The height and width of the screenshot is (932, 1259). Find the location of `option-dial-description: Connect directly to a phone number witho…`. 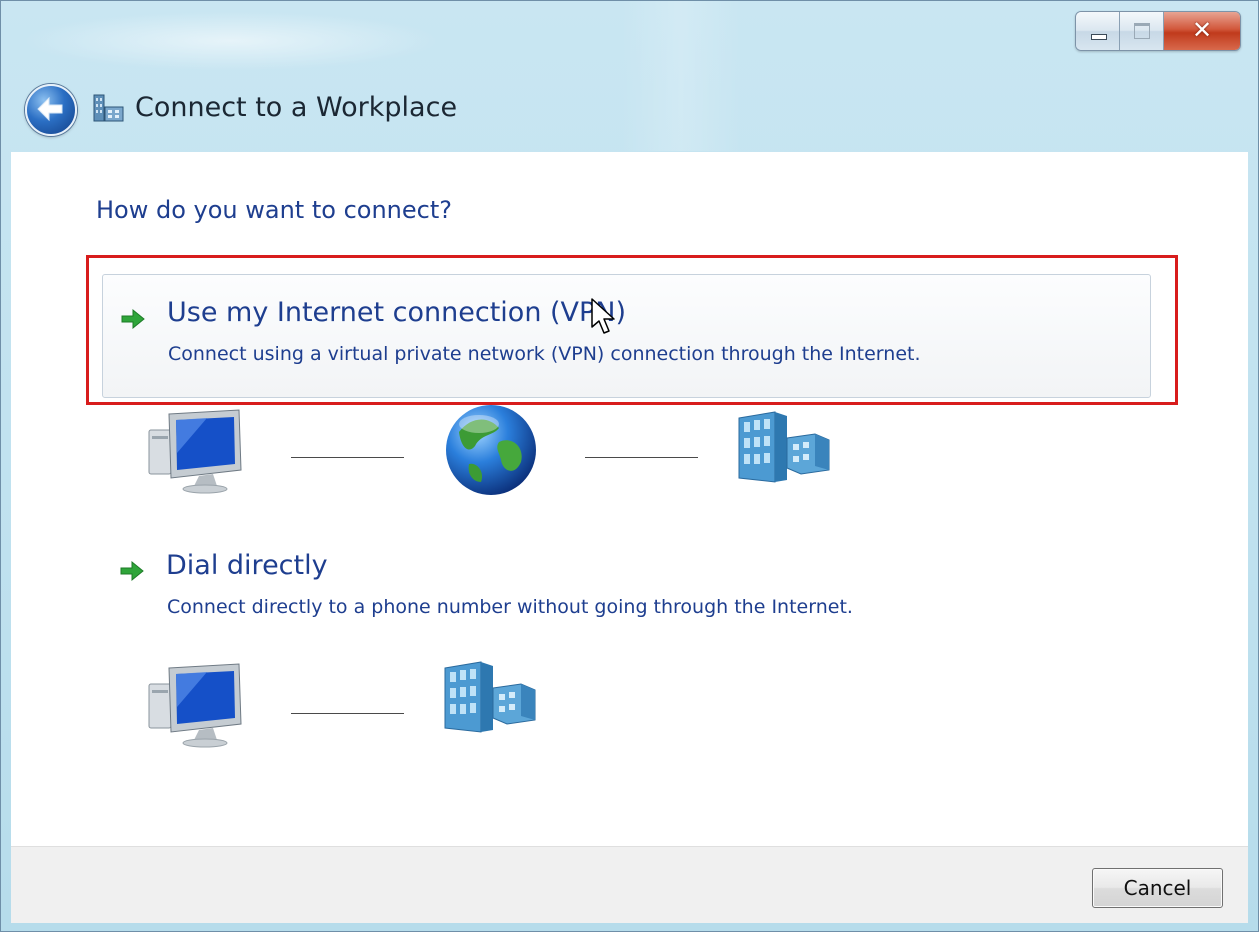

option-dial-description: Connect directly to a phone number witho… is located at coordinates (510, 607).